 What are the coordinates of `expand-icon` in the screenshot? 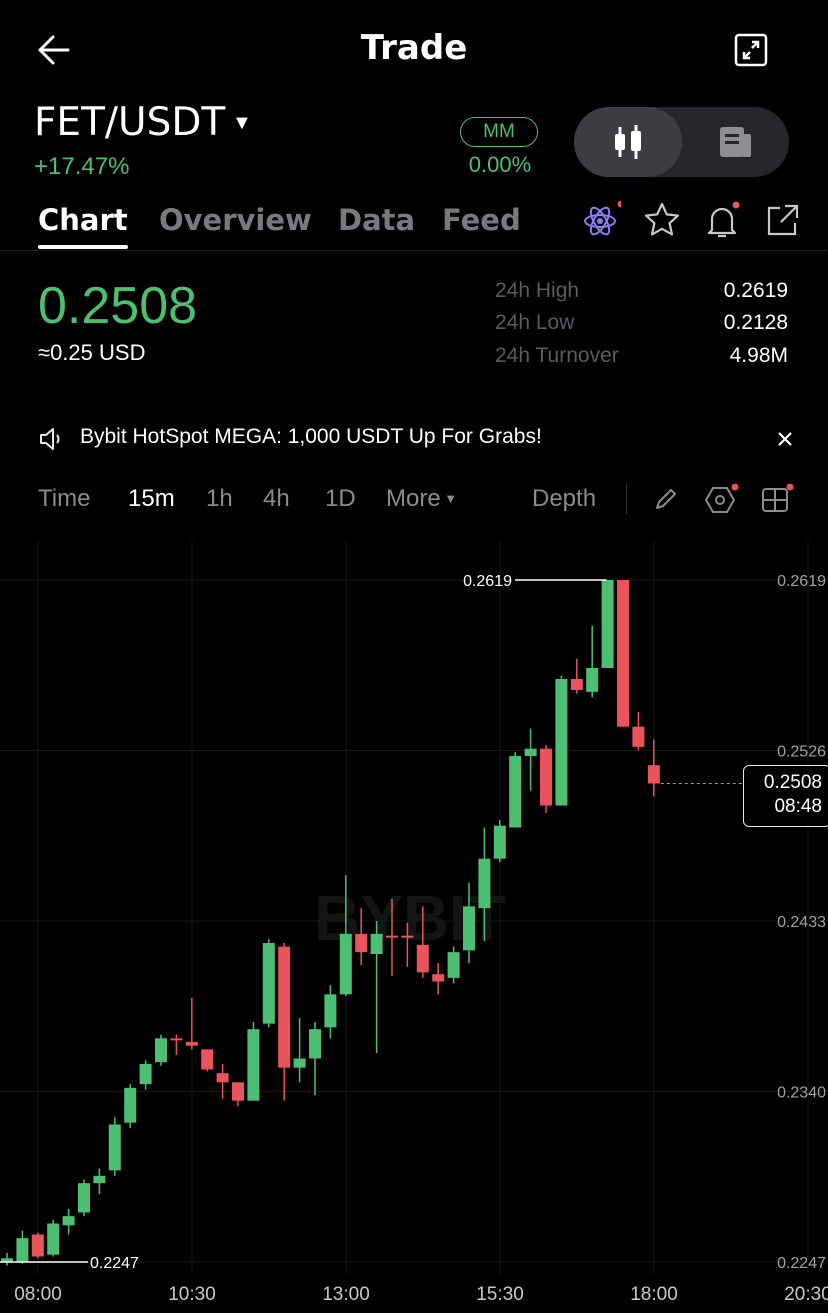 It's located at (751, 50).